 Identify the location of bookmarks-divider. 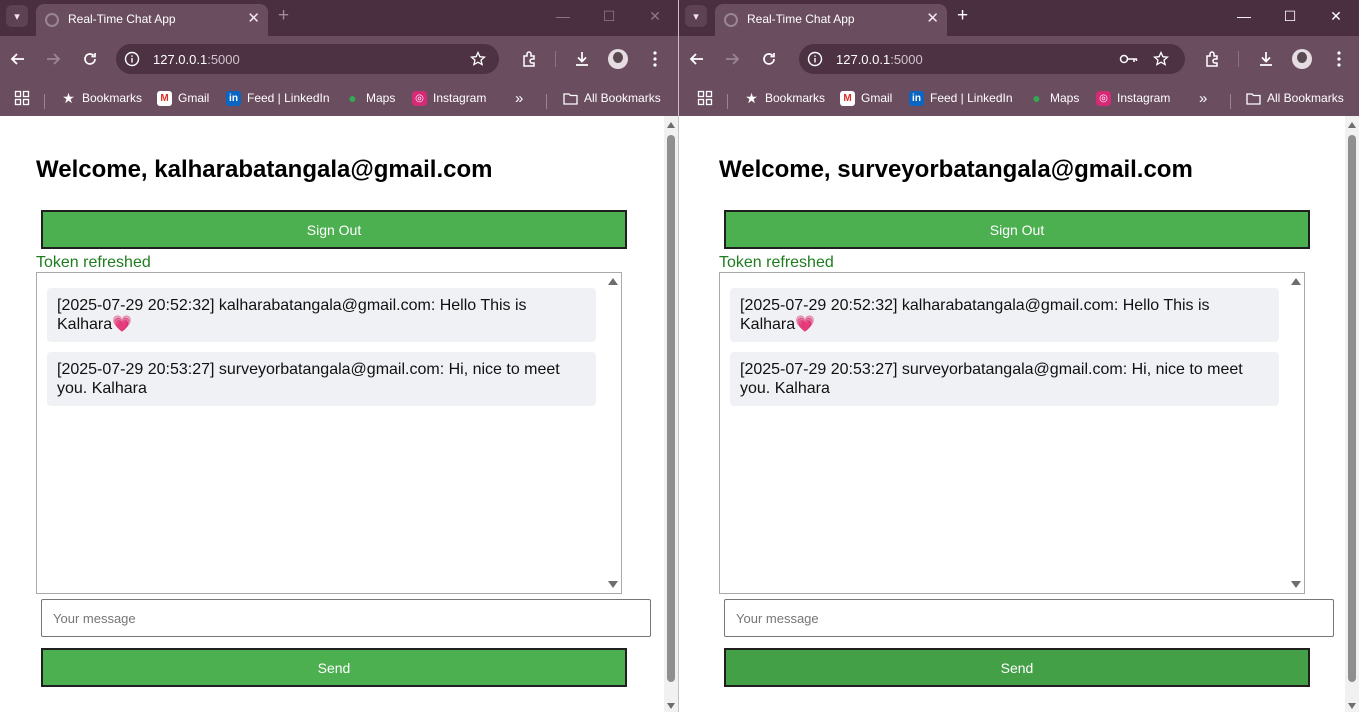
(44, 101).